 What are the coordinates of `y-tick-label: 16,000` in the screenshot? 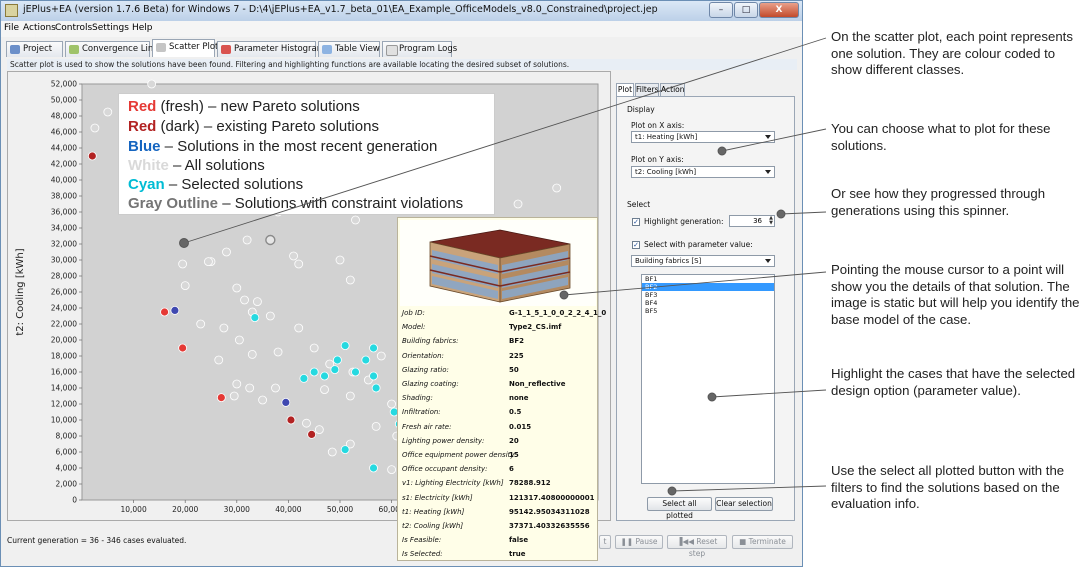 It's located at (64, 372).